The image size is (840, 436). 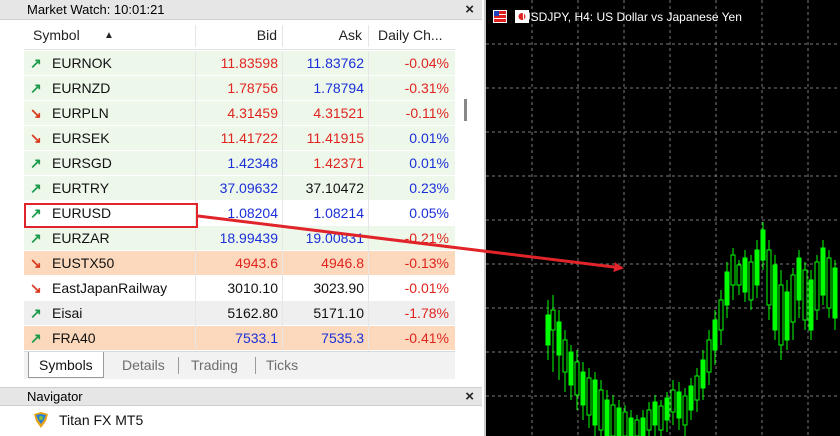 I want to click on table-row: ↘ EURPLN 4.31459 4.31521 -0.11%, so click(x=239, y=113).